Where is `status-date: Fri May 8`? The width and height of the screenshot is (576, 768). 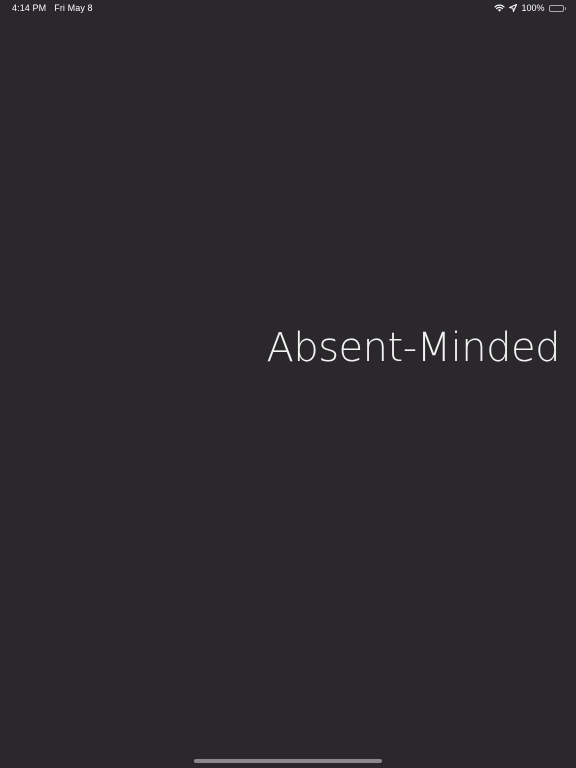 status-date: Fri May 8 is located at coordinates (73, 8).